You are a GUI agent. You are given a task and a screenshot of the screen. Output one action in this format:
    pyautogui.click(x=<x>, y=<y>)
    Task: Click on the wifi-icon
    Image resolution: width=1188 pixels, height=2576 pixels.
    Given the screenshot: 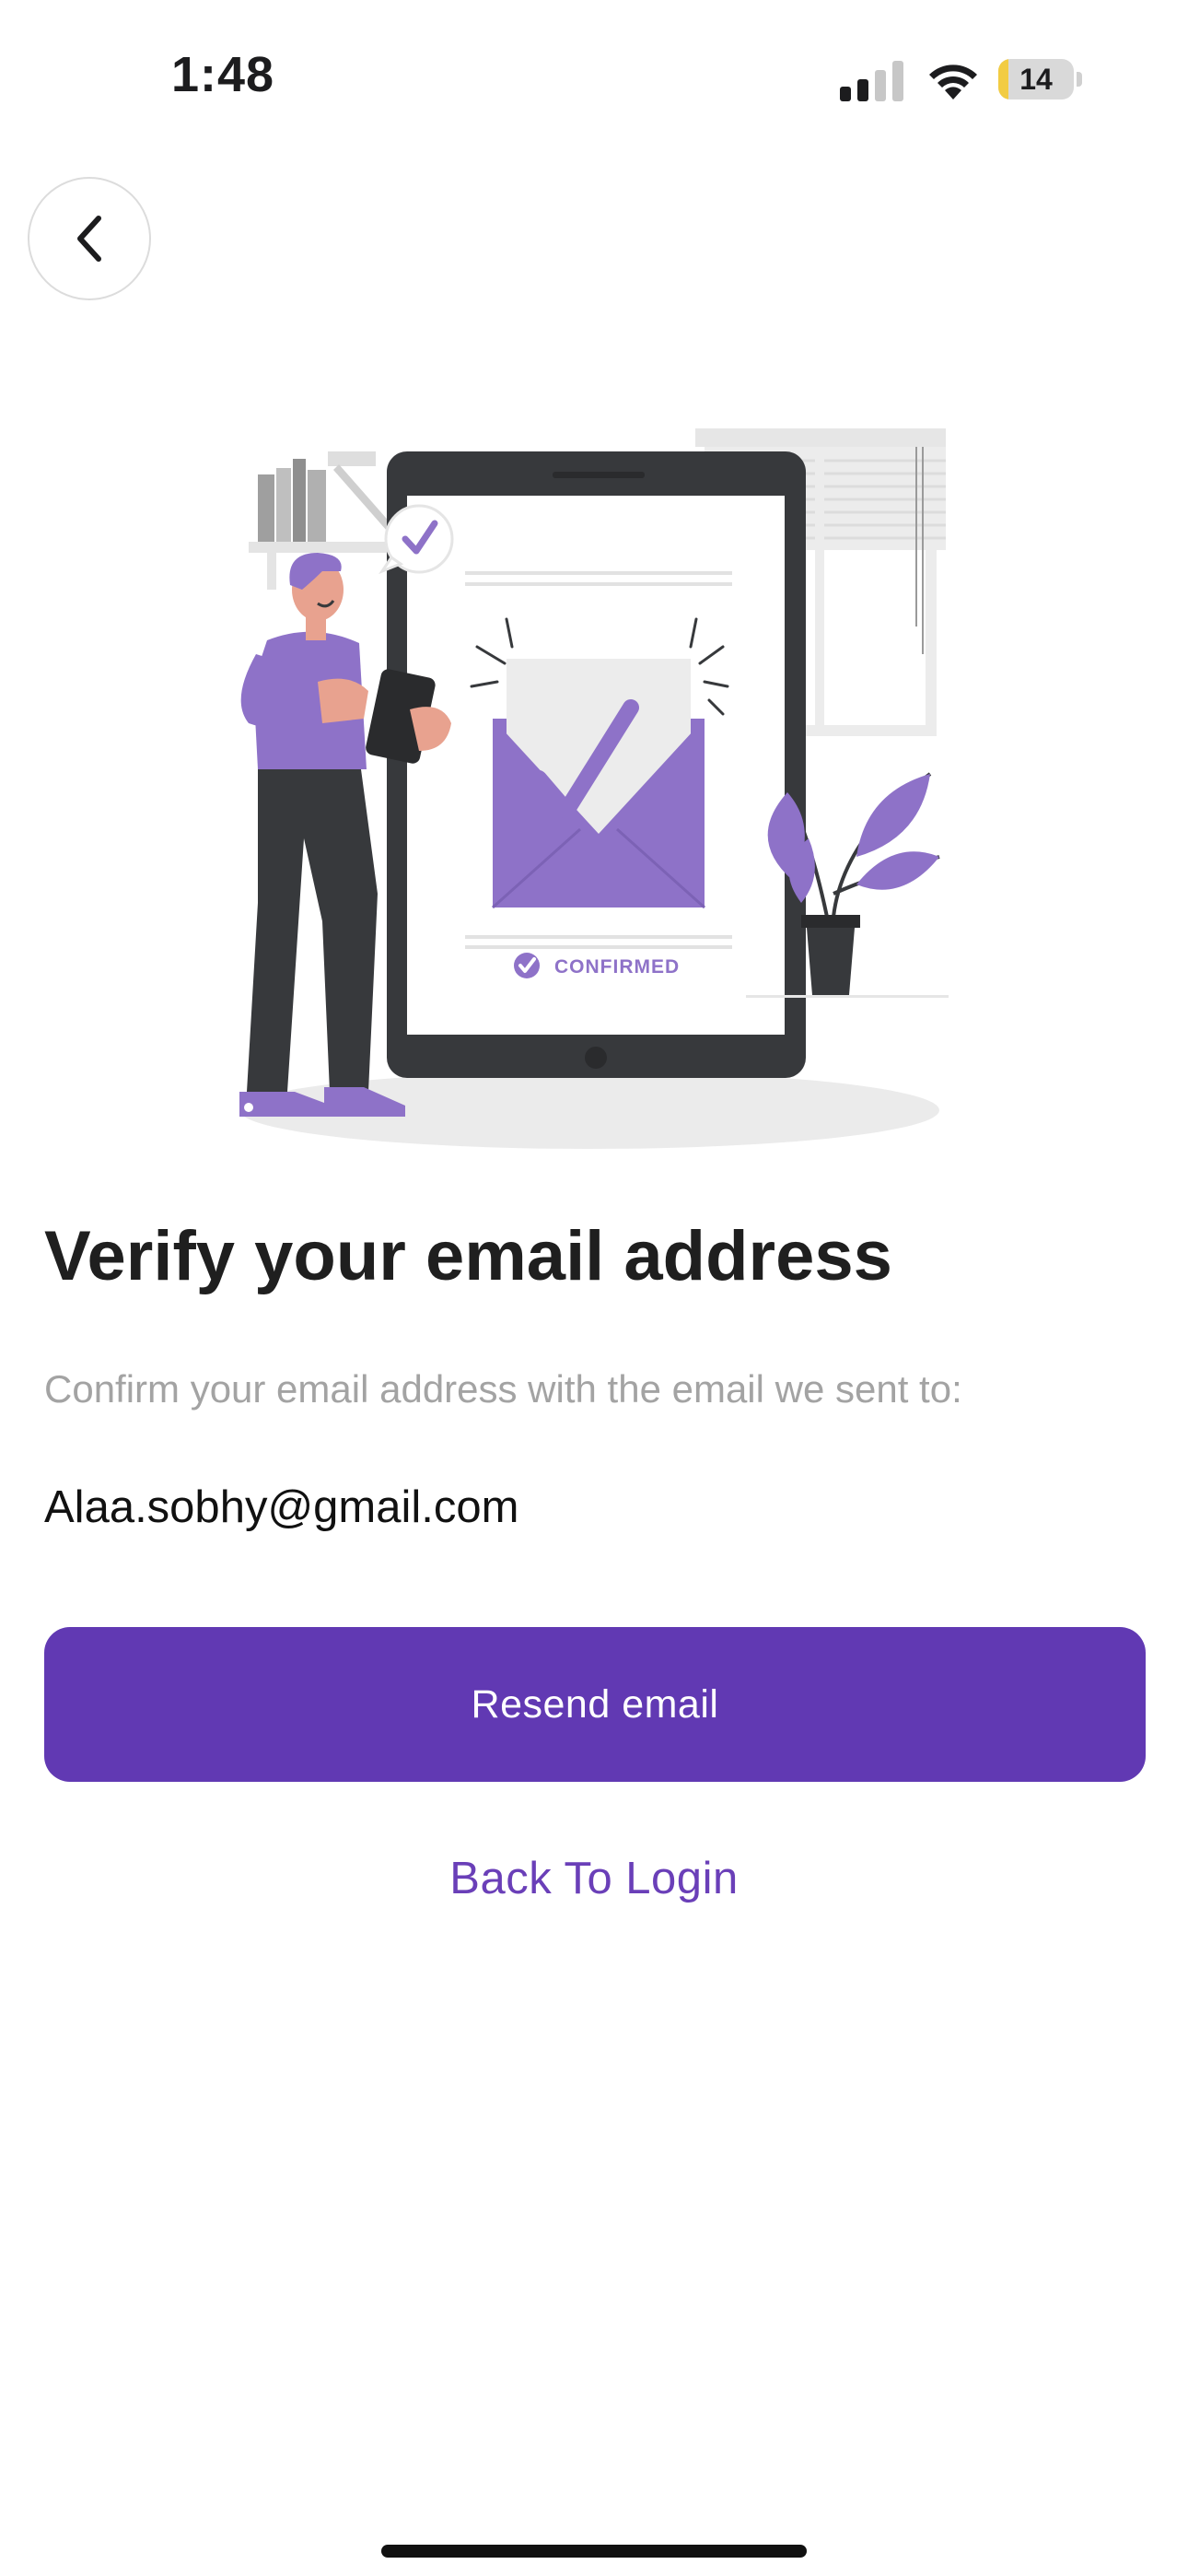 What is the action you would take?
    pyautogui.click(x=953, y=82)
    